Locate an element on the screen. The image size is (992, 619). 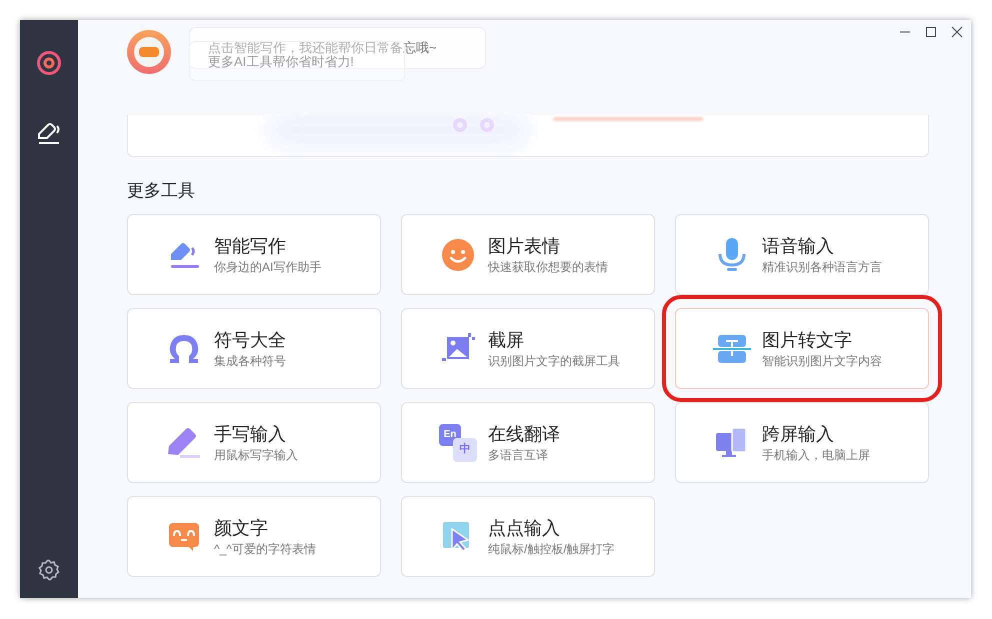
tool-card: 图片转文字 智能识别图片文字内容 is located at coordinates (802, 348).